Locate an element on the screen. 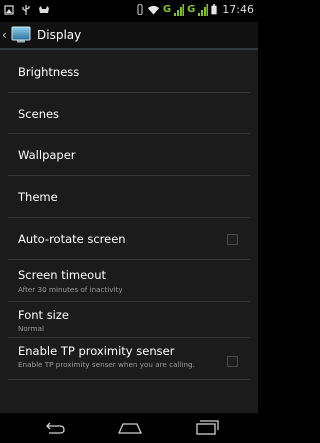  setting-summary: After 30 minutes of inactivity is located at coordinates (70, 289).